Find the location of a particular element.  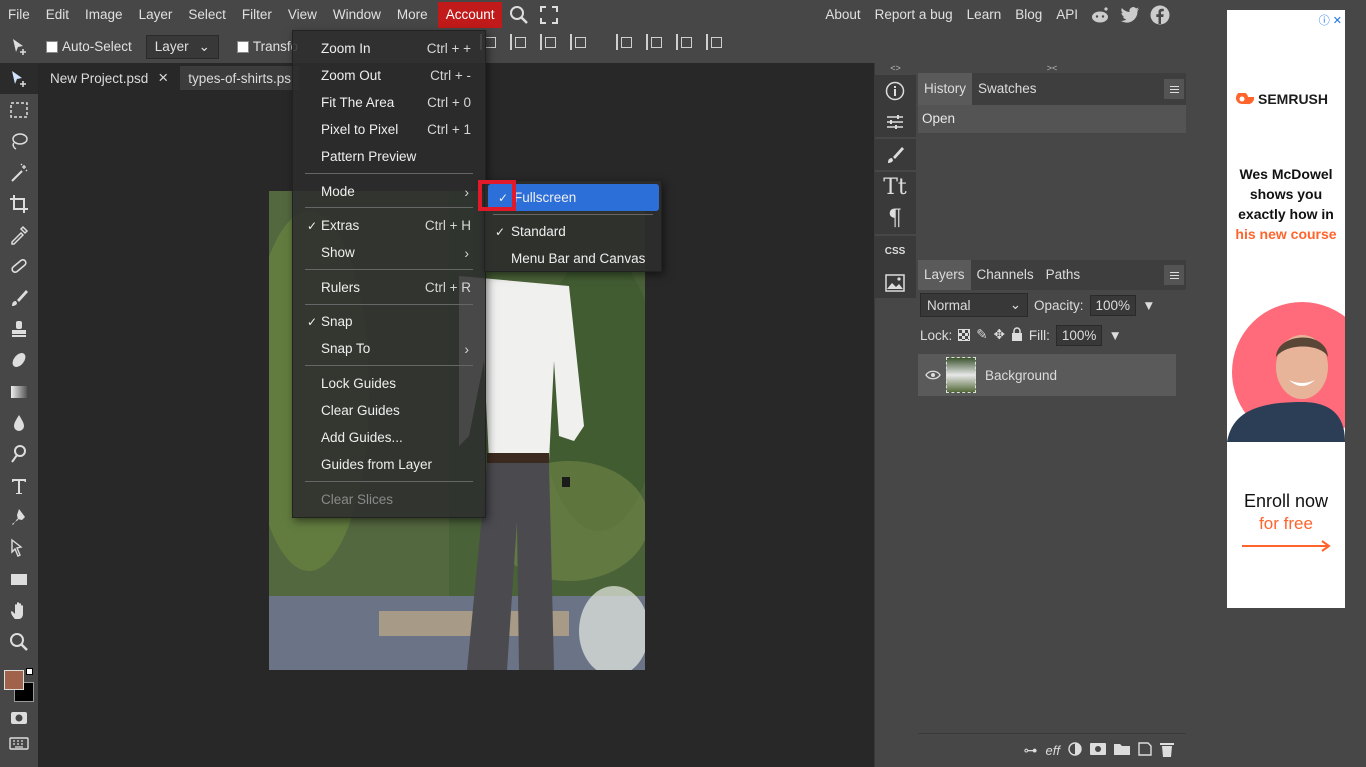

submenu-item-standard: ✓ Standard is located at coordinates (574, 231).